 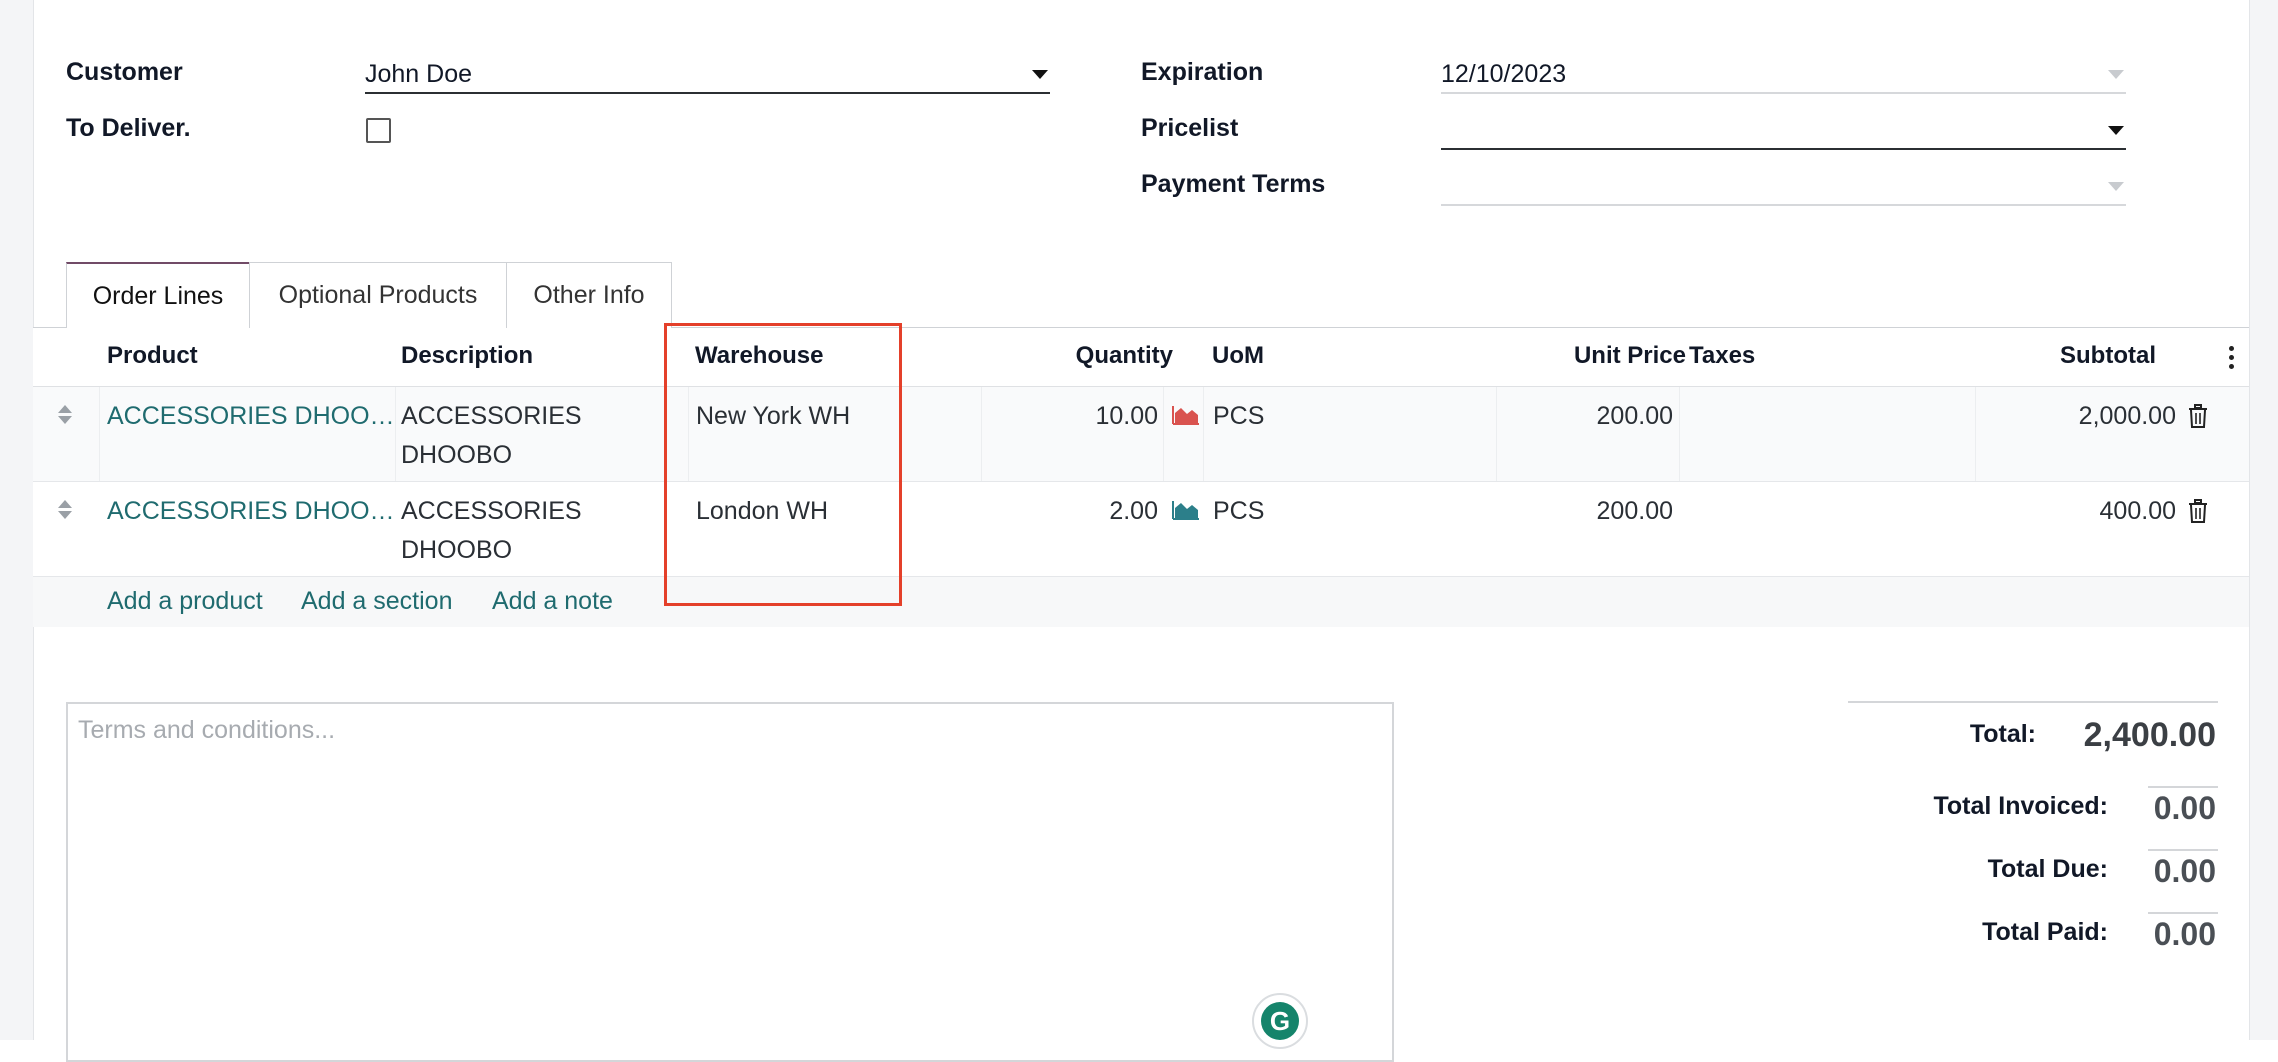 What do you see at coordinates (1722, 356) in the screenshot?
I see `header-taxes: Taxes` at bounding box center [1722, 356].